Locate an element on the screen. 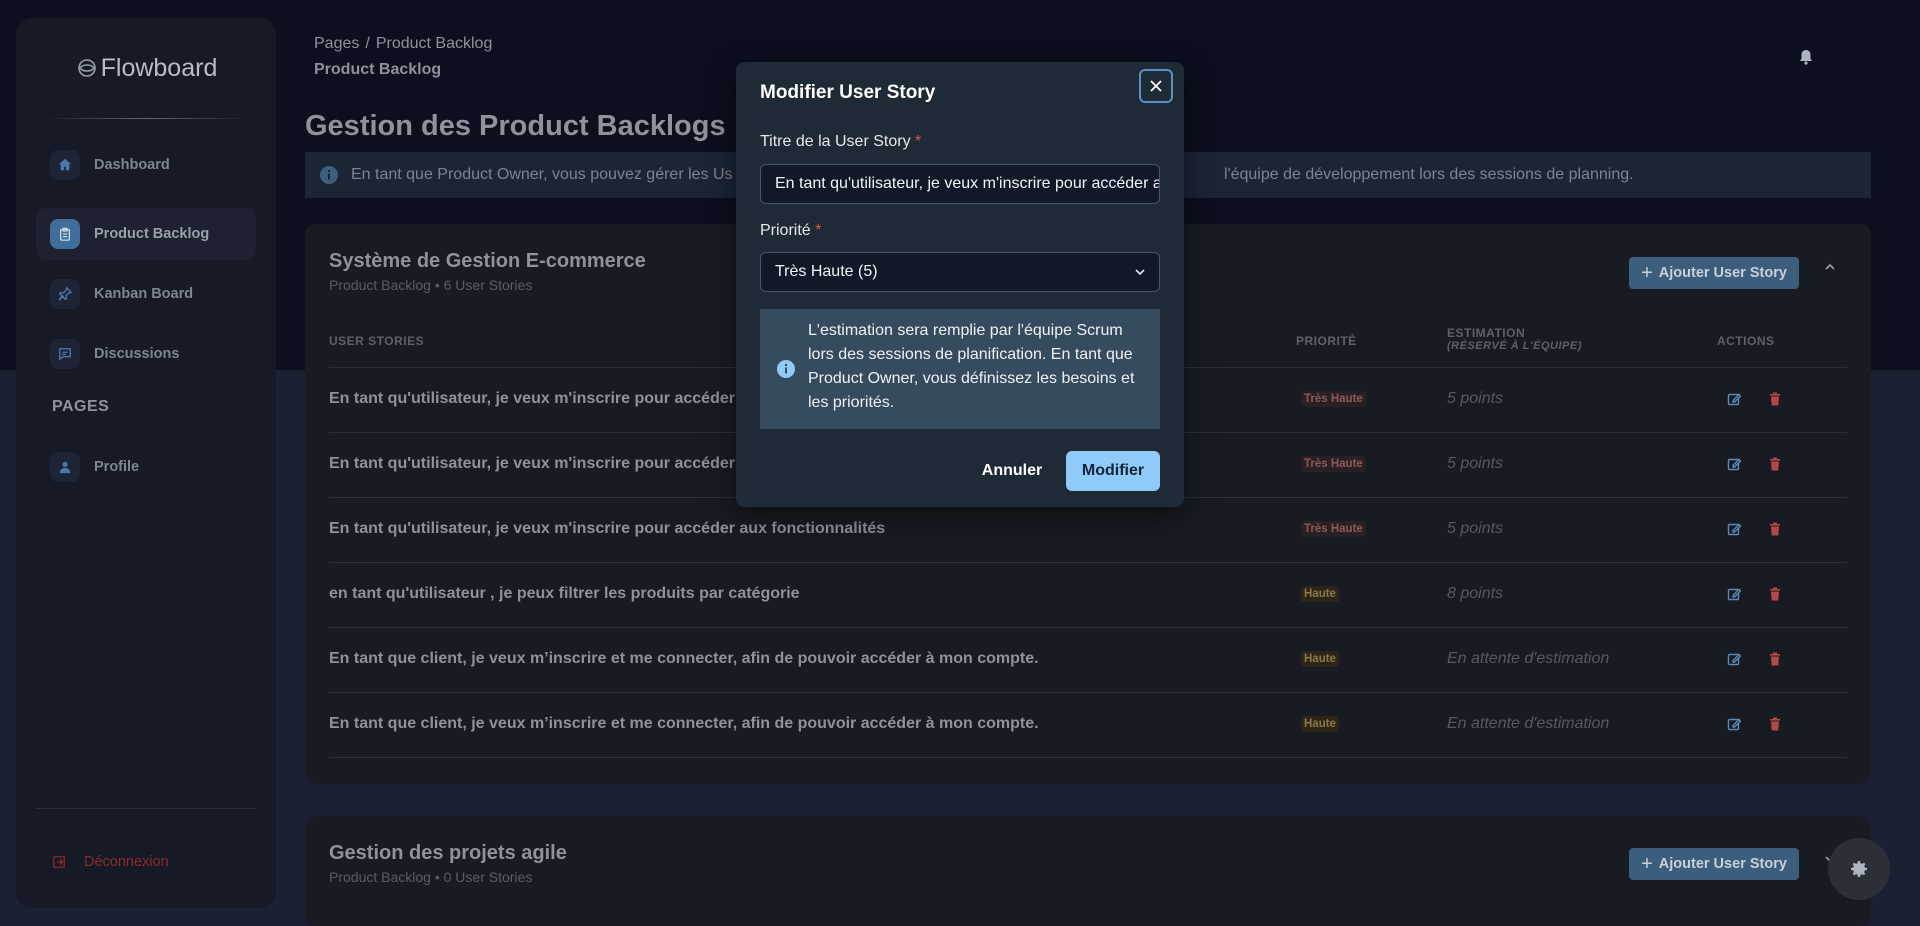  sidebar-item-profile: Profile is located at coordinates (146, 467).